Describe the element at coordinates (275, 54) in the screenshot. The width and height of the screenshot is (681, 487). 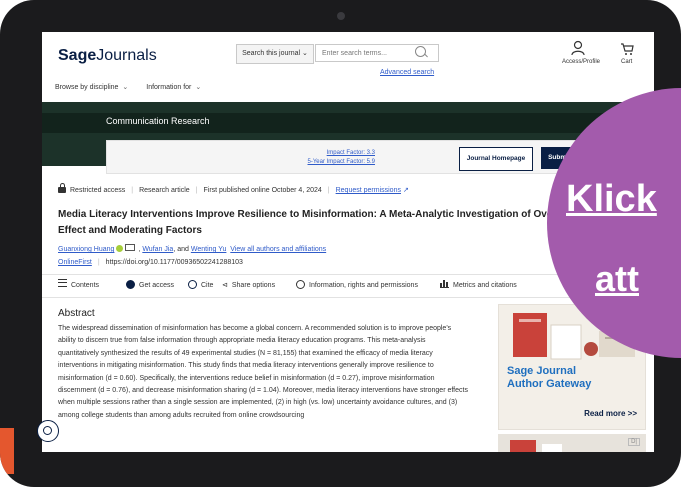
I see `search-scope-select: Search this journal ⌄` at that location.